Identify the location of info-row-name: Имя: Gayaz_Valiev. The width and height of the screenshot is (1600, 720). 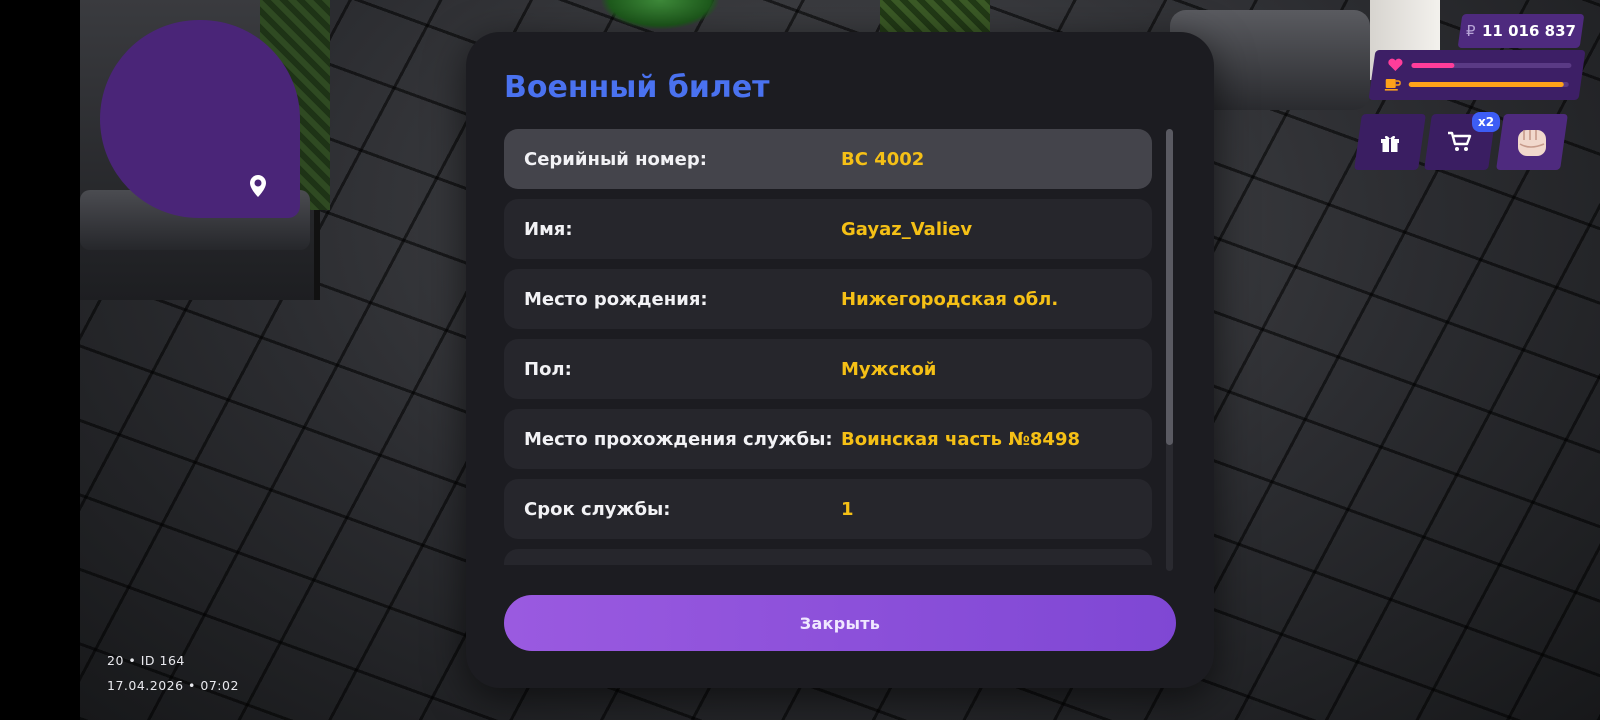
(828, 229).